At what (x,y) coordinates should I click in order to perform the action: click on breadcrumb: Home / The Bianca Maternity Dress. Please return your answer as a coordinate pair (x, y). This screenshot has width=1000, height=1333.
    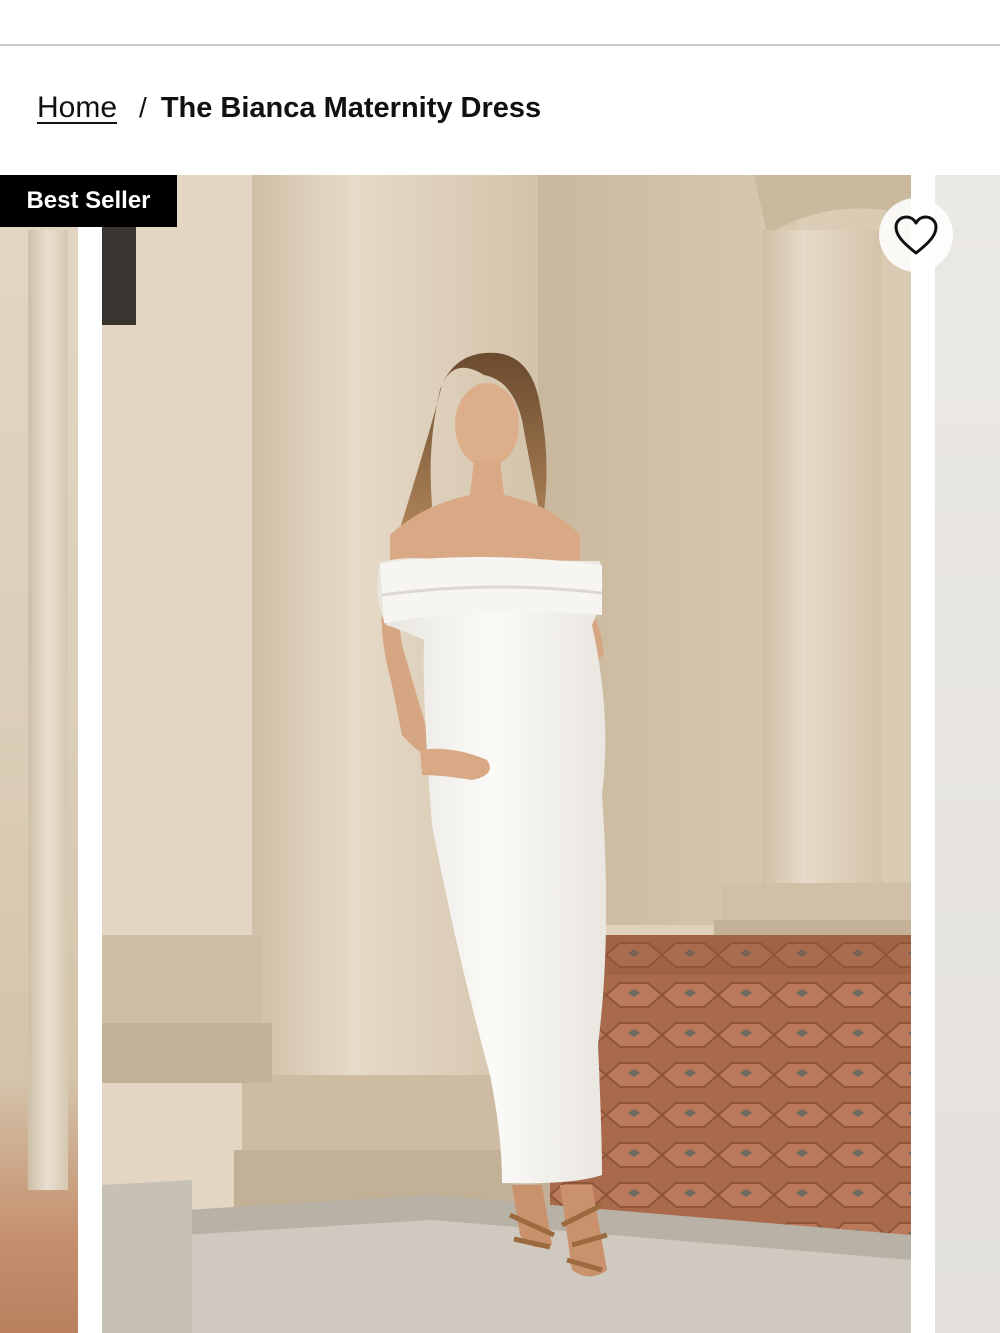
    Looking at the image, I should click on (289, 108).